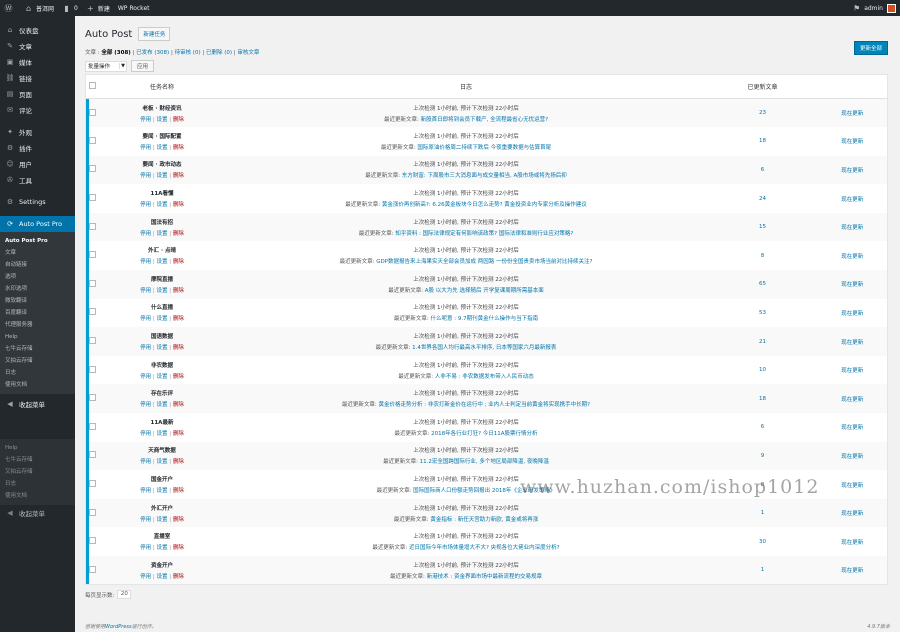  What do you see at coordinates (162, 479) in the screenshot?
I see `task-name: 国金开户` at bounding box center [162, 479].